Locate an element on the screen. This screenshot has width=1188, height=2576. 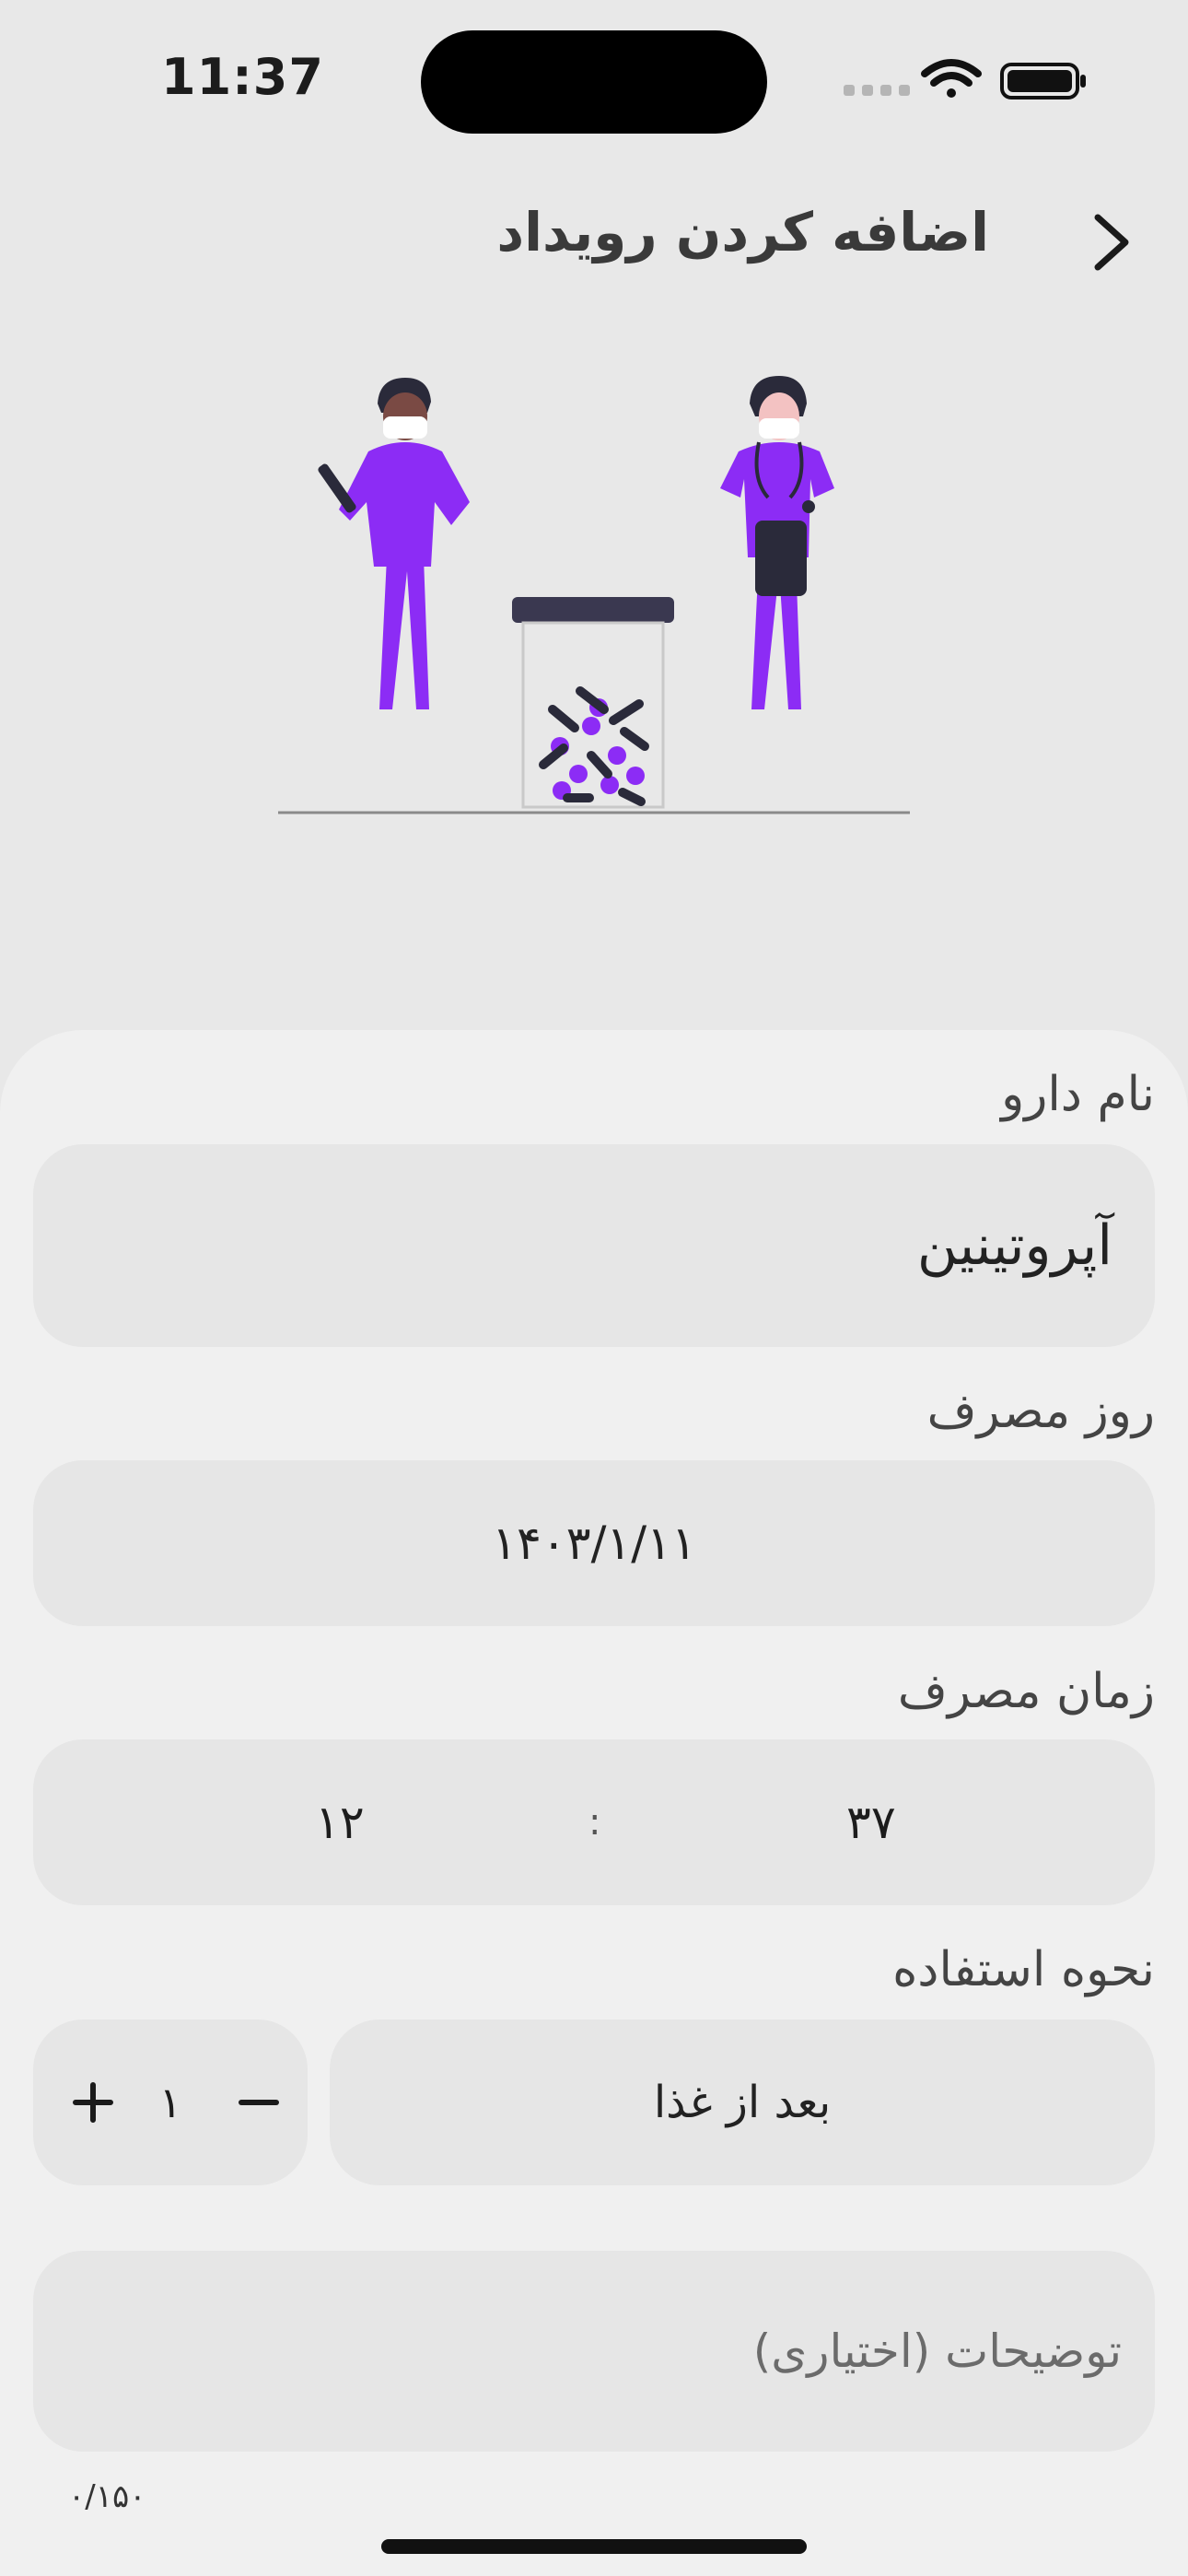
signal-icon is located at coordinates (877, 90).